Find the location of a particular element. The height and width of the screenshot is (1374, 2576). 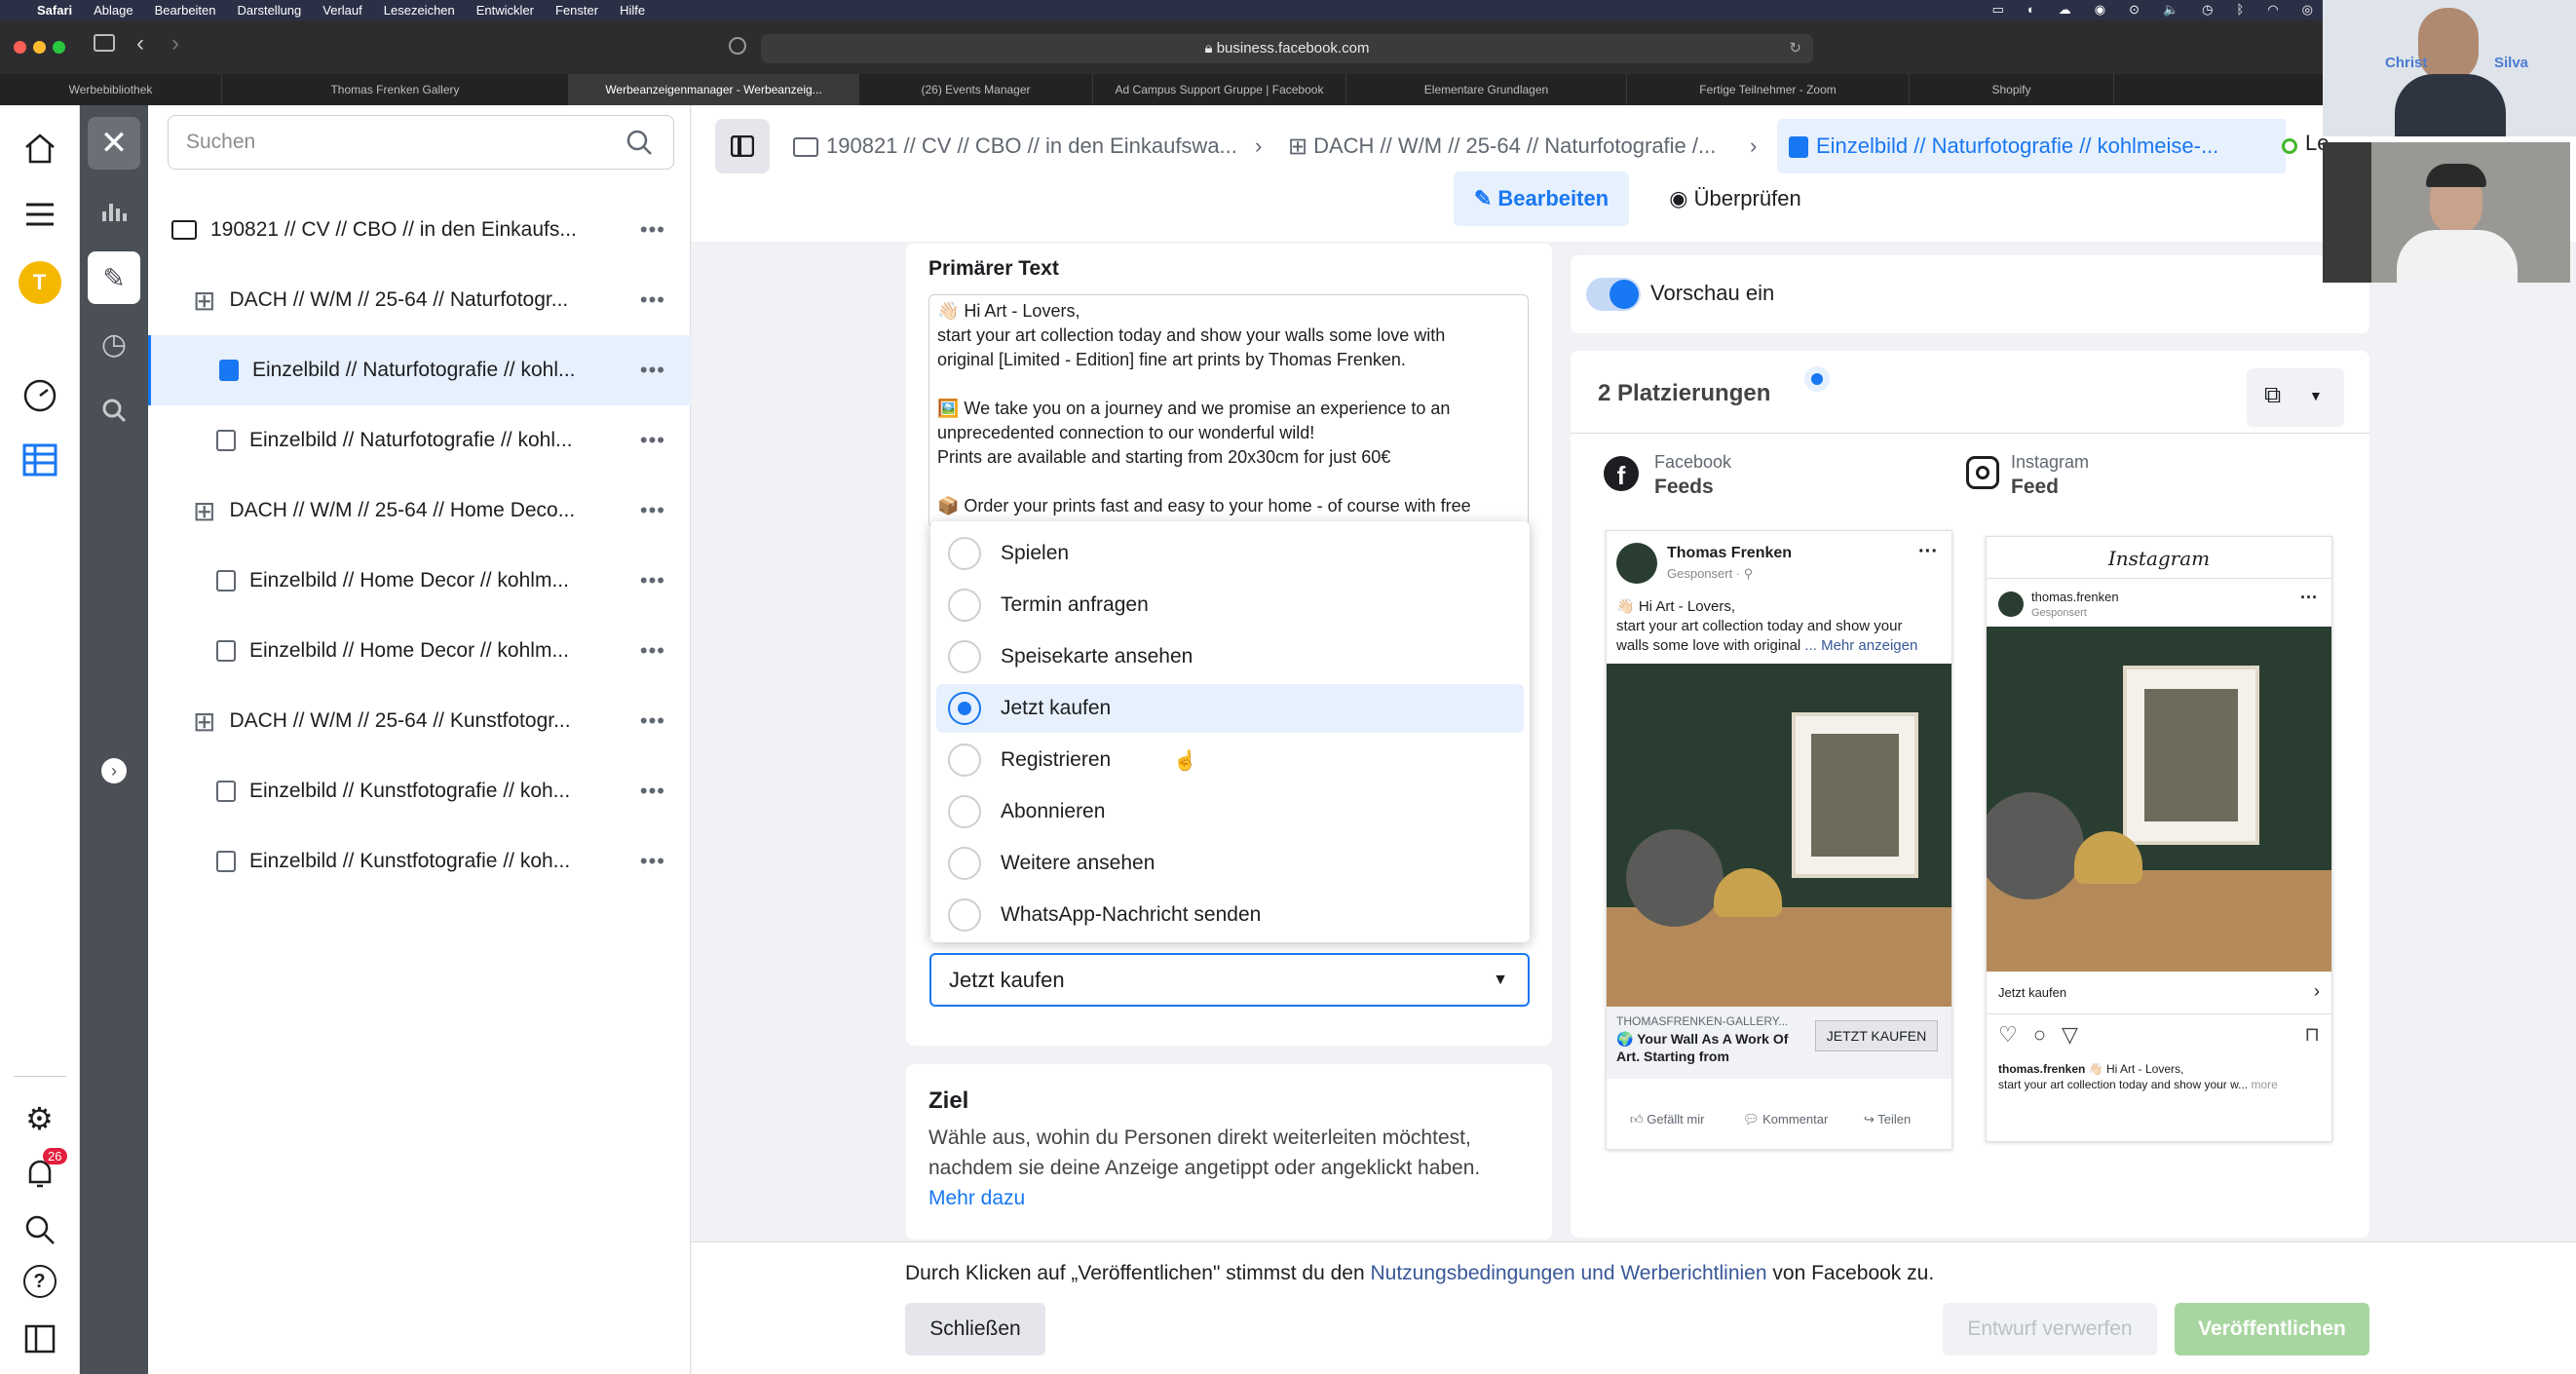

help-icon: ? is located at coordinates (39, 1281).